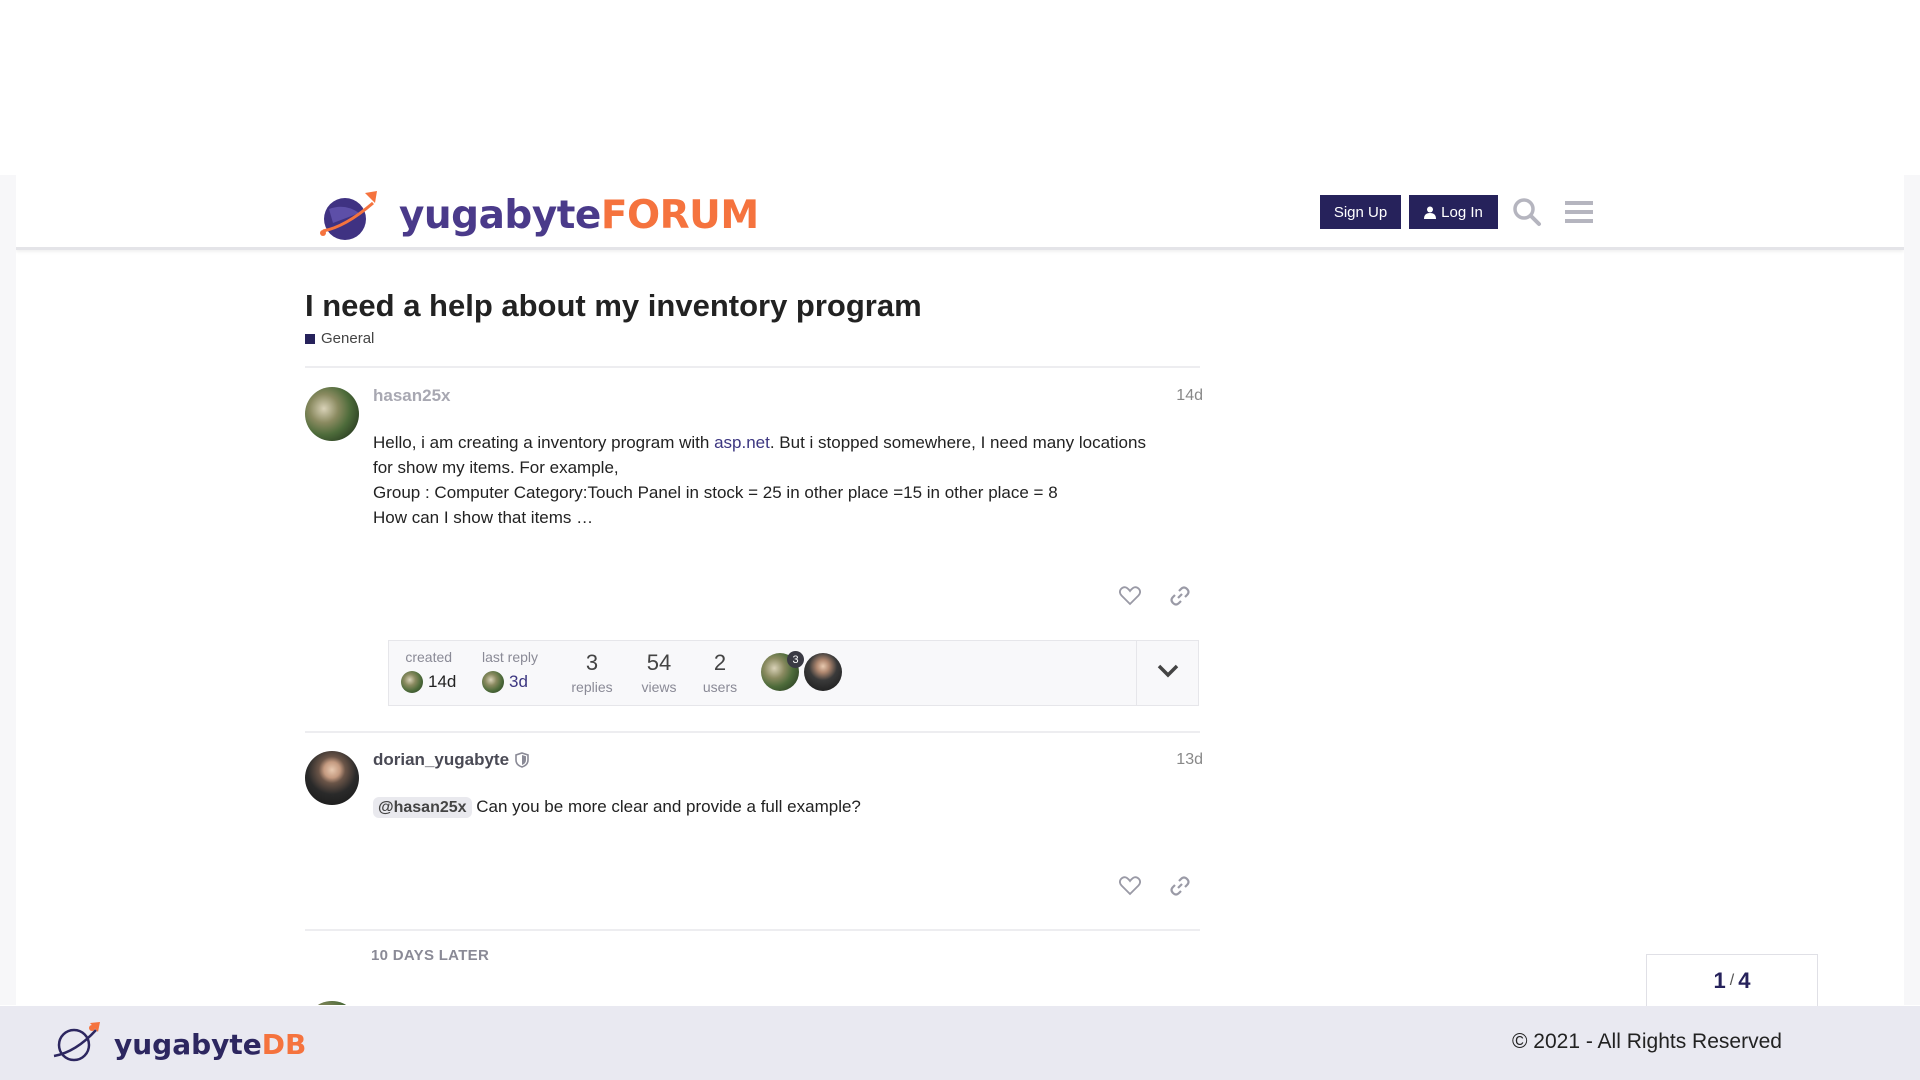  I want to click on views-stat: 54 views, so click(659, 673).